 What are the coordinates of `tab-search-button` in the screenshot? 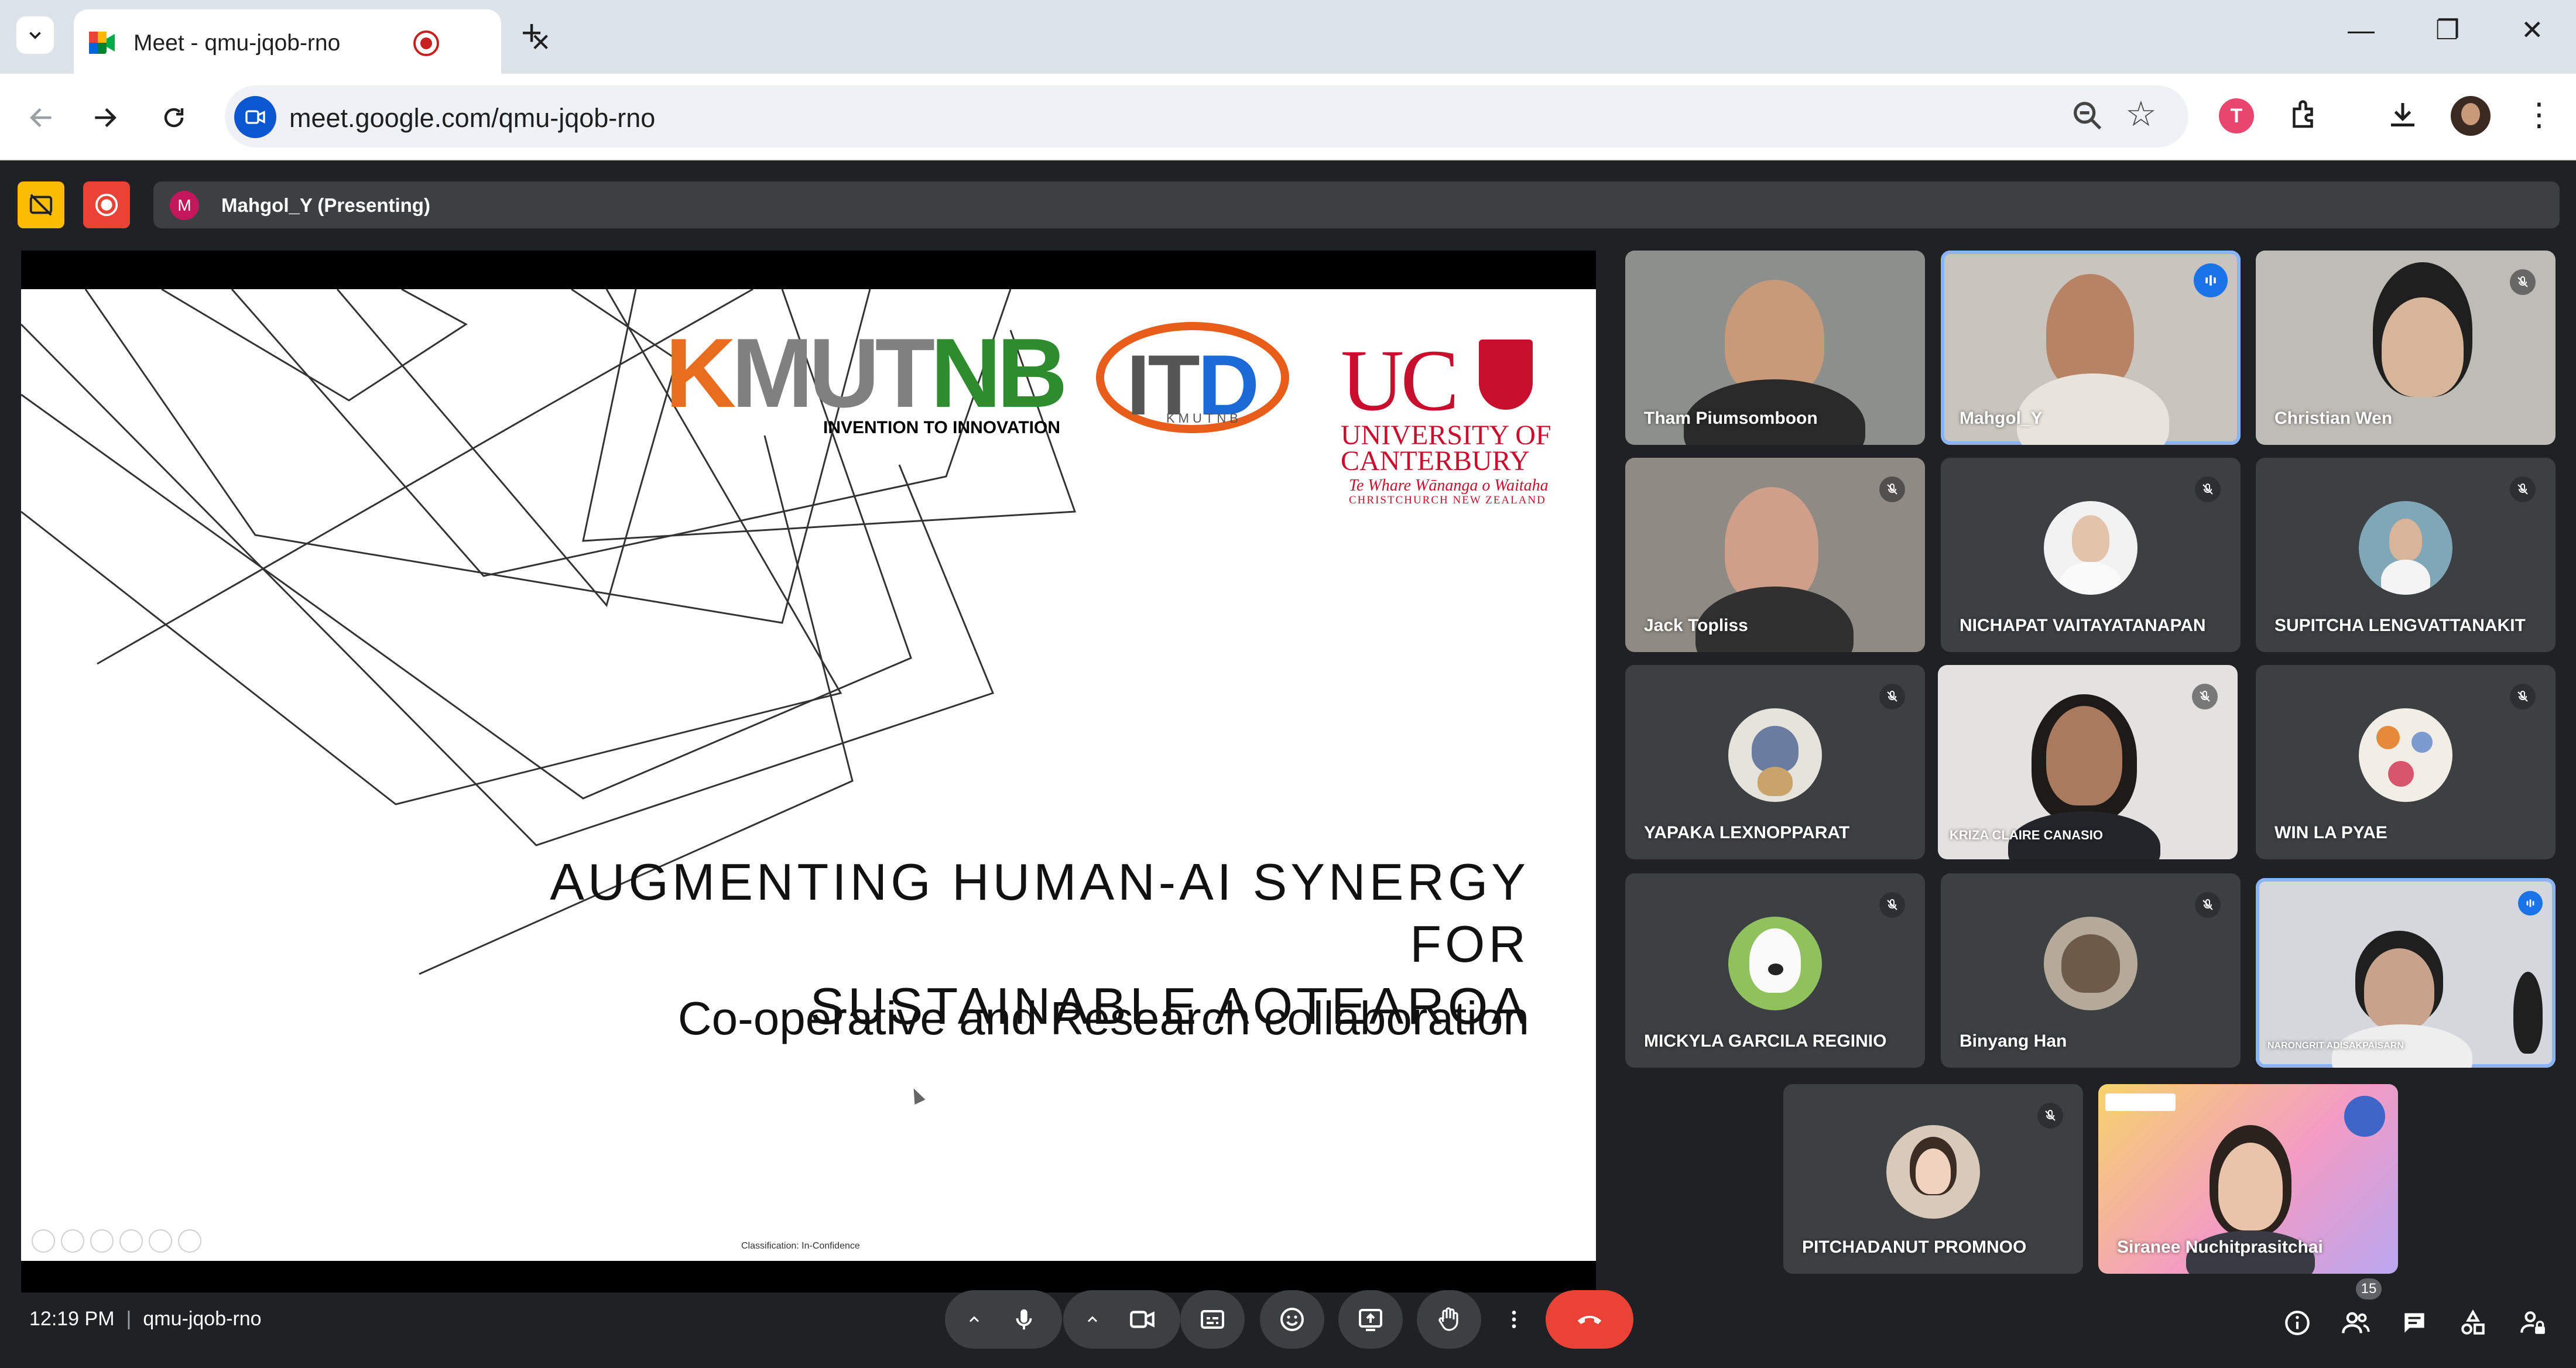 It's located at (35, 35).